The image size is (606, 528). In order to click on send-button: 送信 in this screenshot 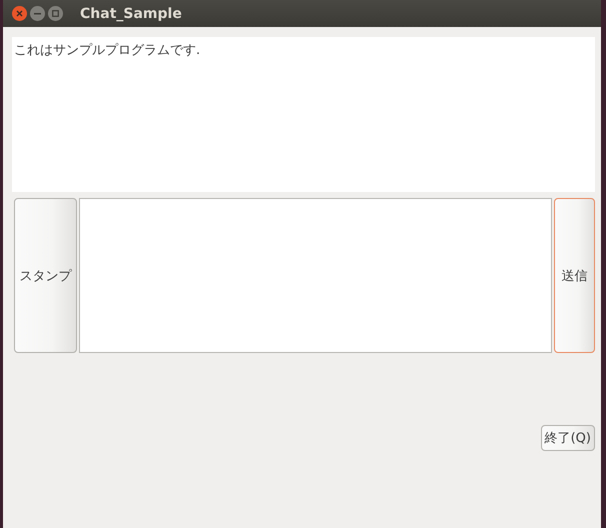, I will do `click(574, 275)`.